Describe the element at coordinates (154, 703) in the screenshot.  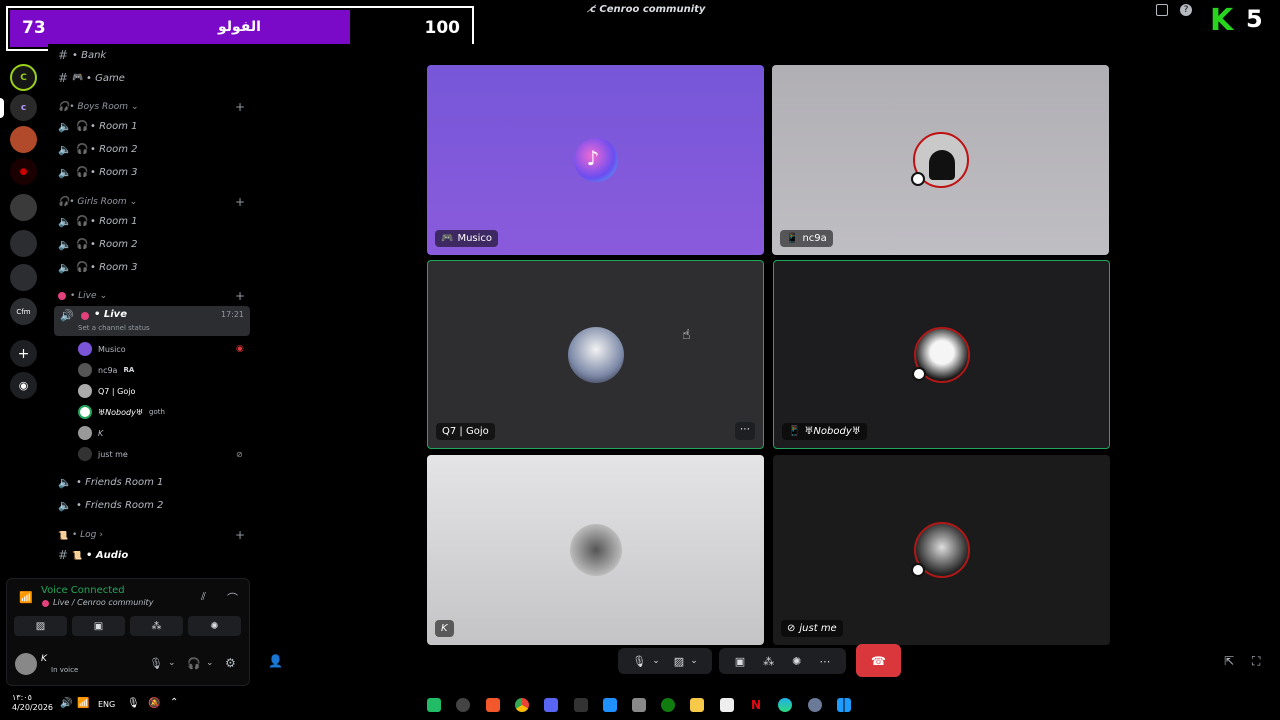
I see `notifications-off-icon: 🔕` at that location.